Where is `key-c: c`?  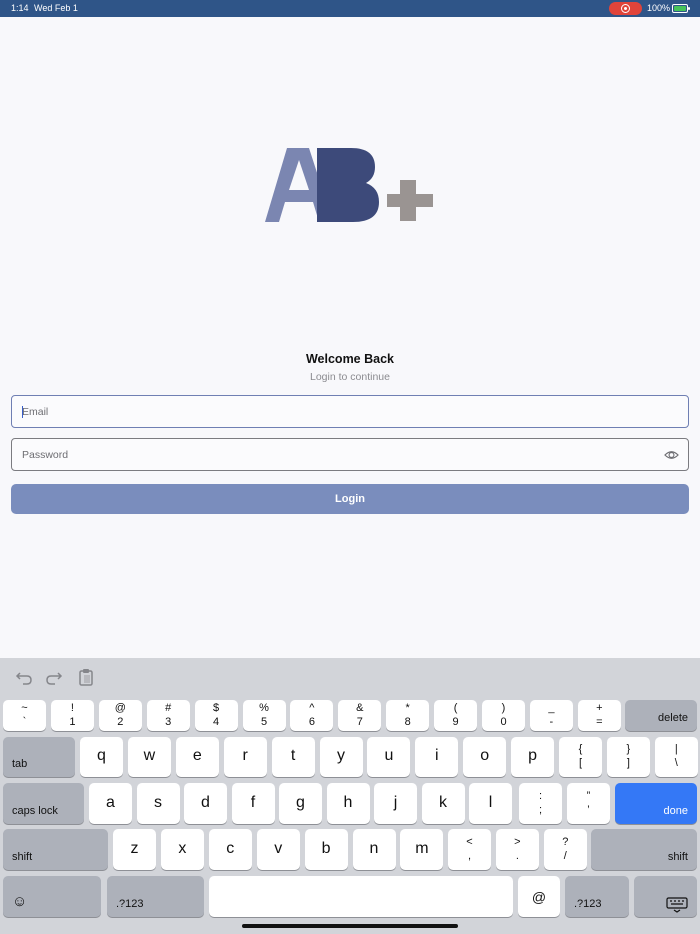 key-c: c is located at coordinates (230, 849).